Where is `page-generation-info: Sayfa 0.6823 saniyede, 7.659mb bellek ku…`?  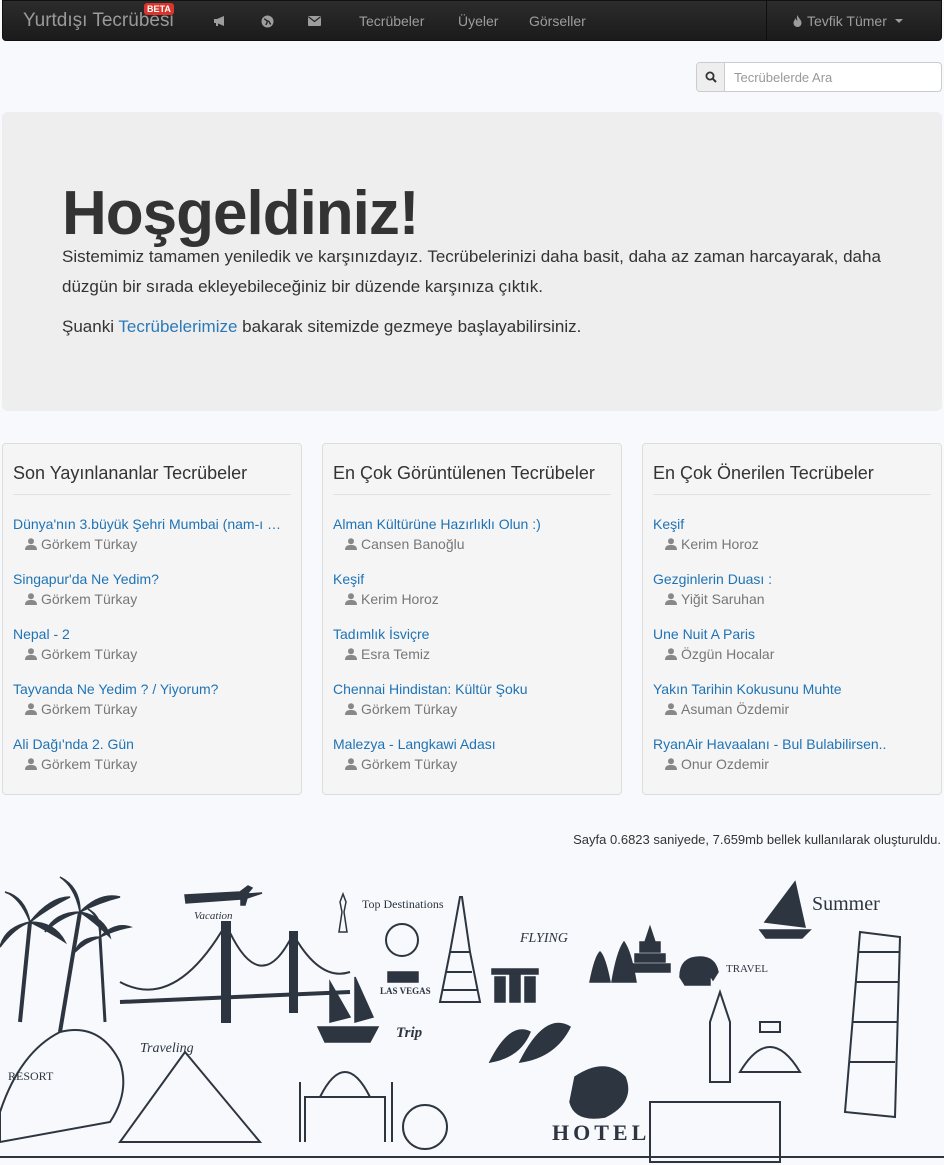 page-generation-info: Sayfa 0.6823 saniyede, 7.659mb bellek ku… is located at coordinates (757, 839).